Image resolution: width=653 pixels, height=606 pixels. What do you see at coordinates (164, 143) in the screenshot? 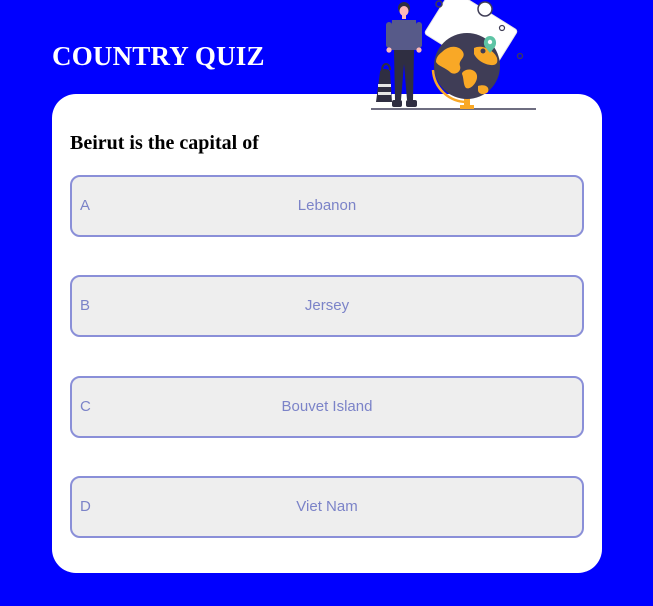
I see `question-text: Beirut is the capital of` at bounding box center [164, 143].